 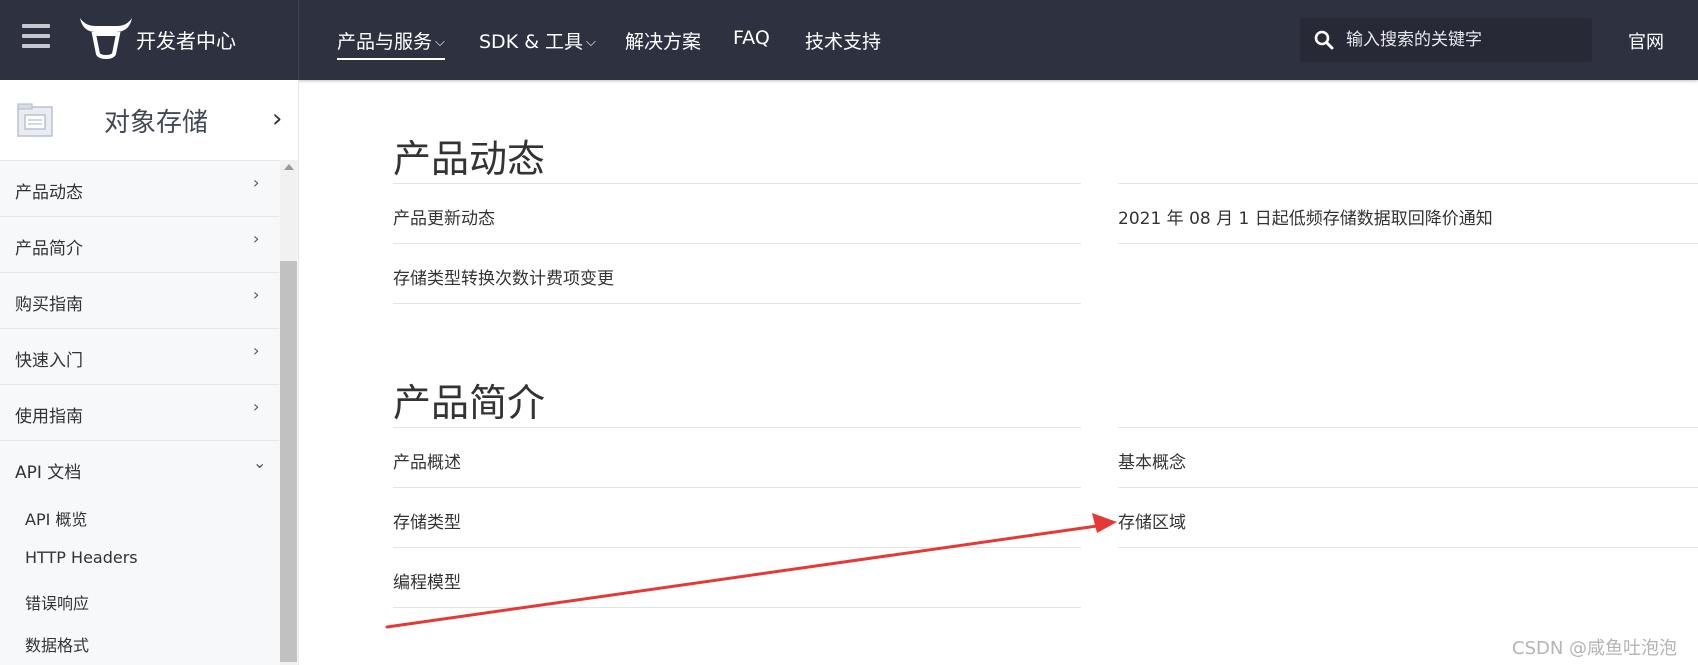 I want to click on sidebar-item-label: 使用指南, so click(x=49, y=417).